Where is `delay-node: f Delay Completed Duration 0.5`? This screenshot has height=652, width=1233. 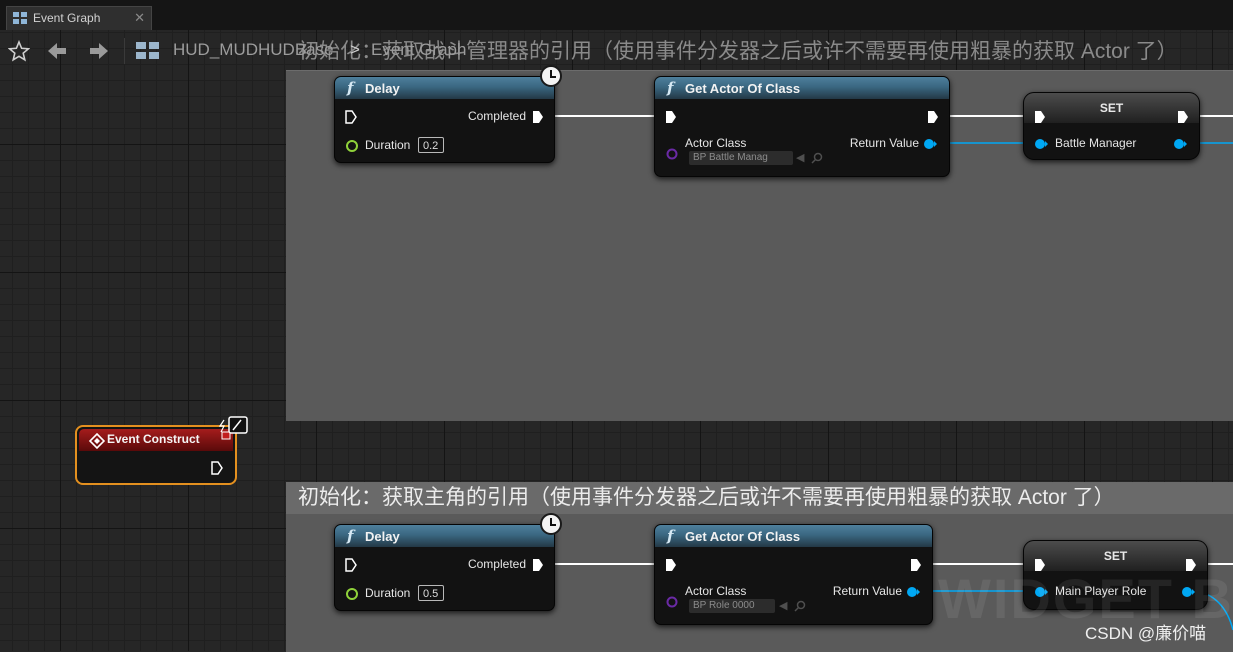
delay-node: f Delay Completed Duration 0.5 is located at coordinates (444, 567).